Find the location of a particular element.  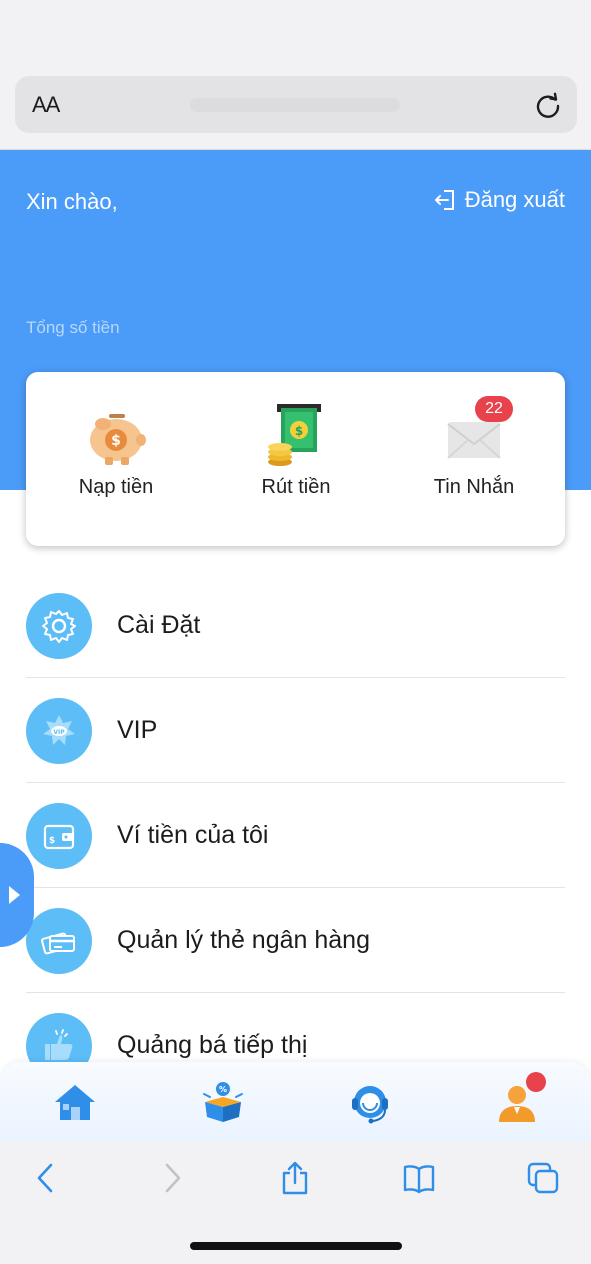

text-size-button: AA is located at coordinates (46, 105).